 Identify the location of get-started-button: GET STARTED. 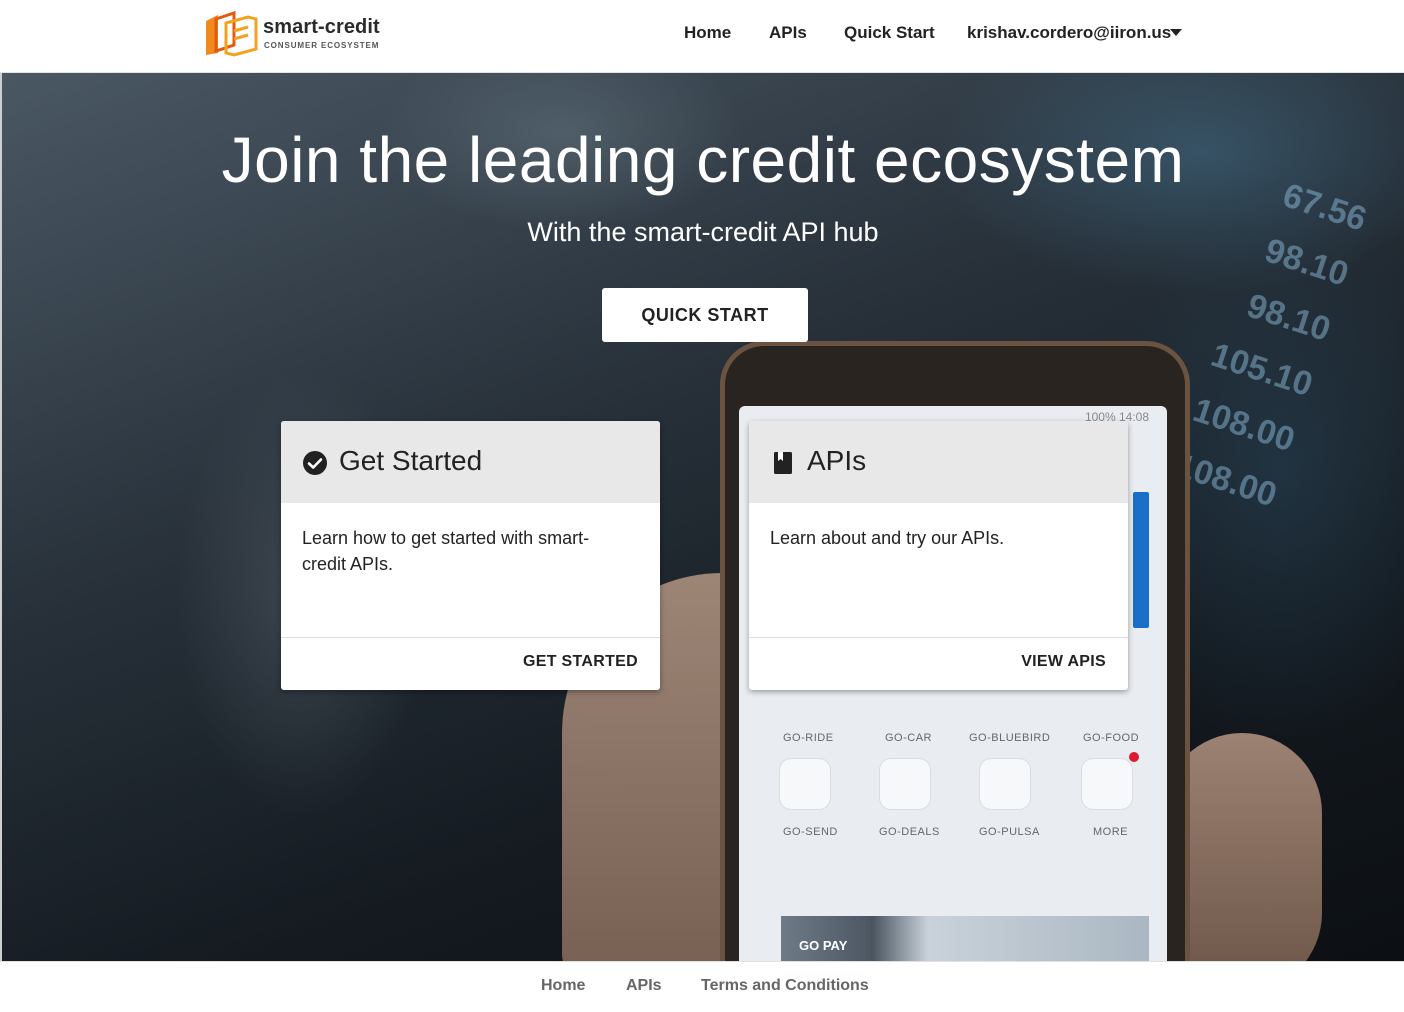
(580, 662).